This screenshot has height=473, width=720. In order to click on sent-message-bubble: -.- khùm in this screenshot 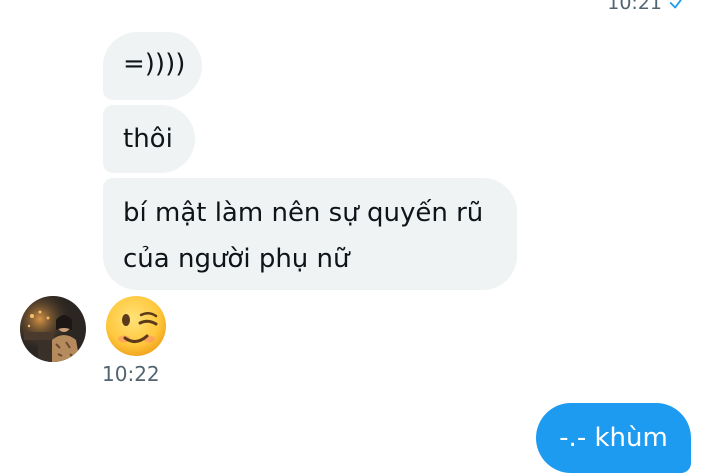, I will do `click(613, 438)`.